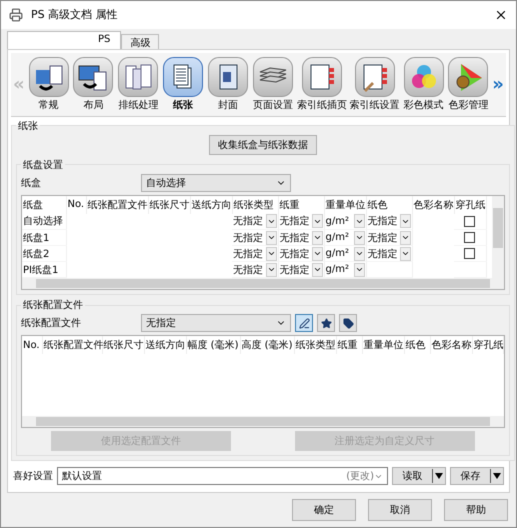  I want to click on column-header: 纸盘, so click(44, 205).